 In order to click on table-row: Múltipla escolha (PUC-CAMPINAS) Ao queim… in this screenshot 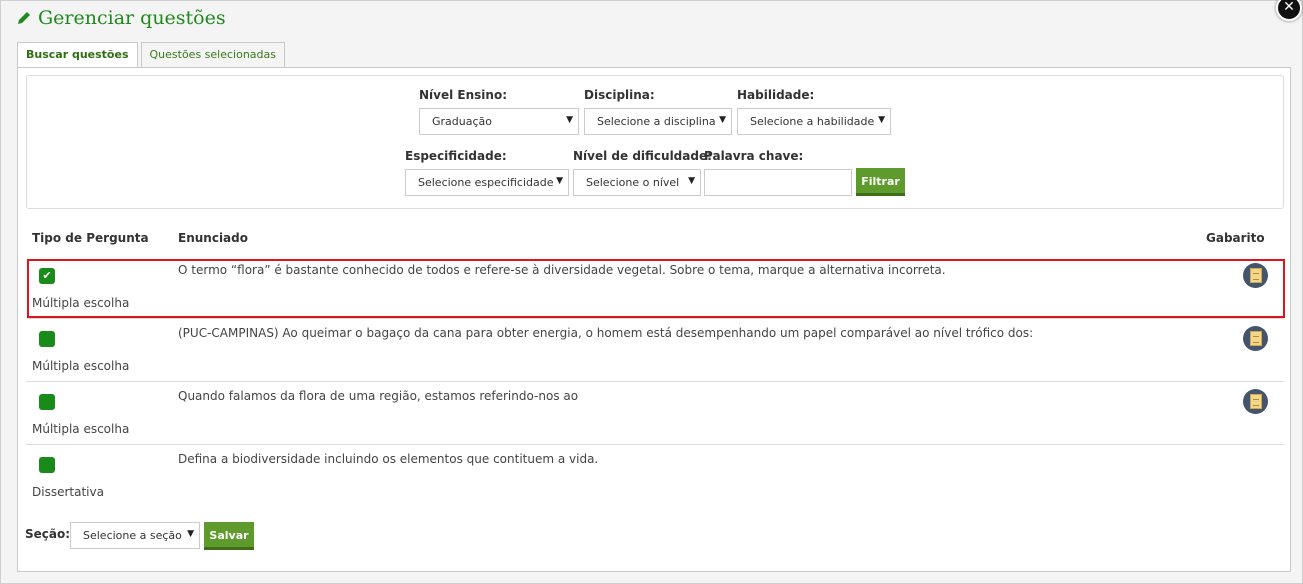, I will do `click(655, 350)`.